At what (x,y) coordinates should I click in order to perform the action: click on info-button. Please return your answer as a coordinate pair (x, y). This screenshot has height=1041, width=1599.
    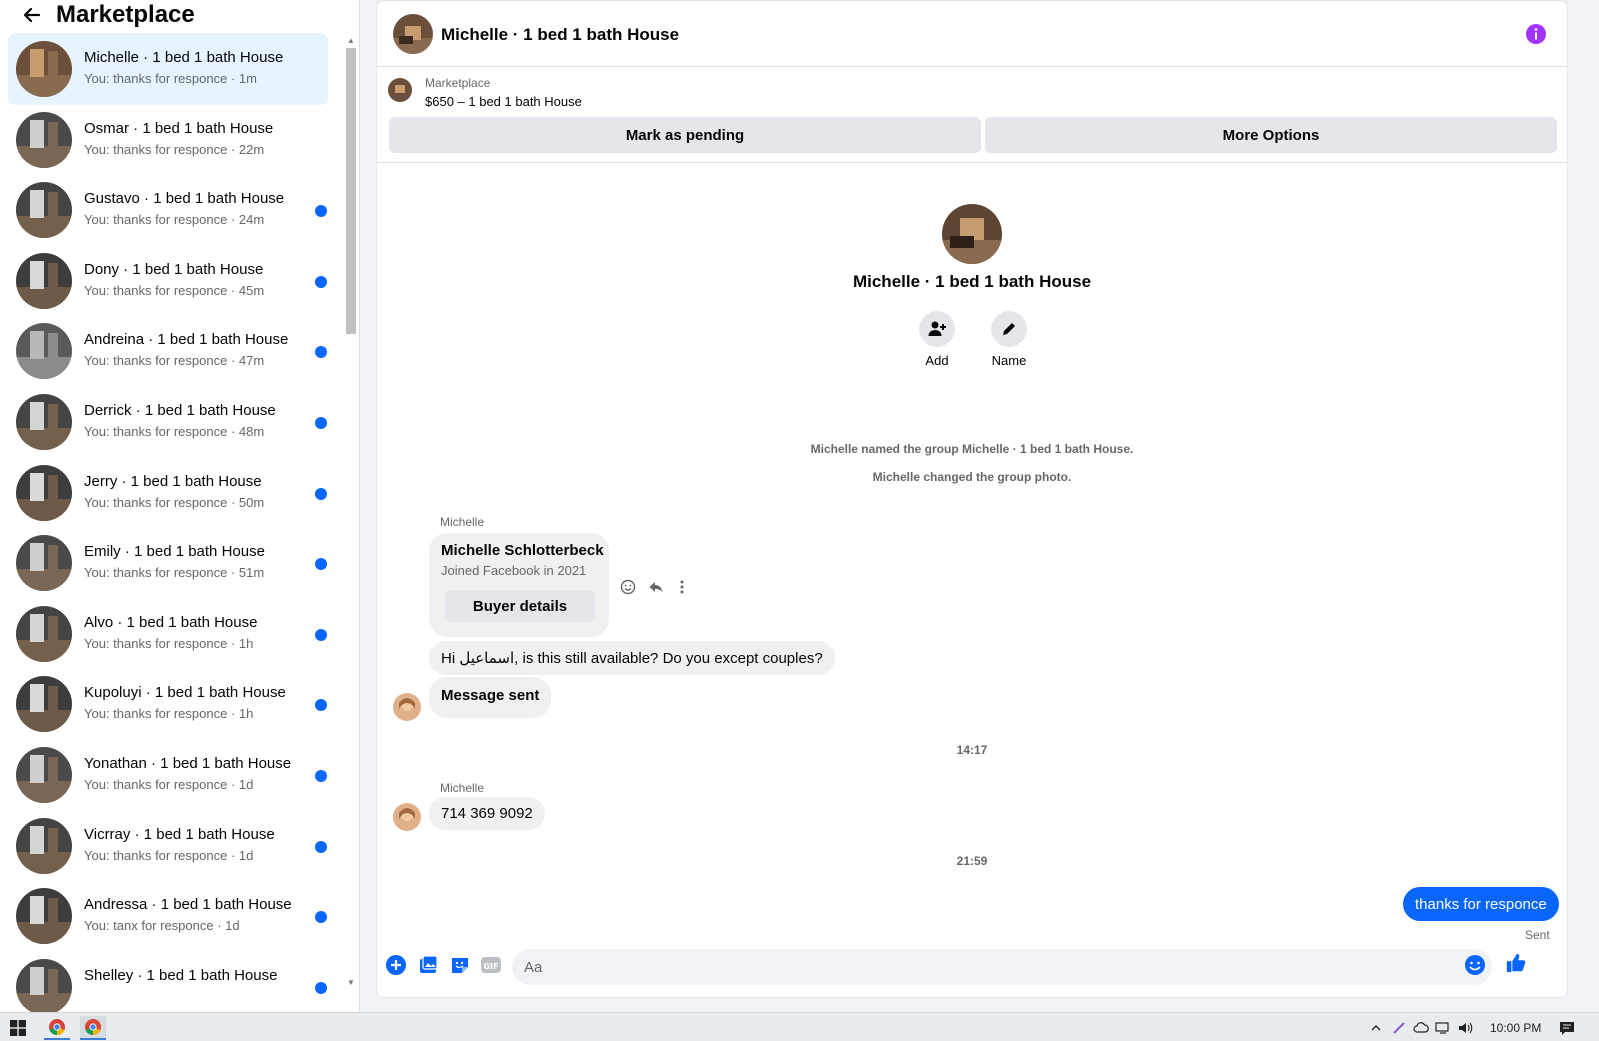
    Looking at the image, I should click on (1536, 34).